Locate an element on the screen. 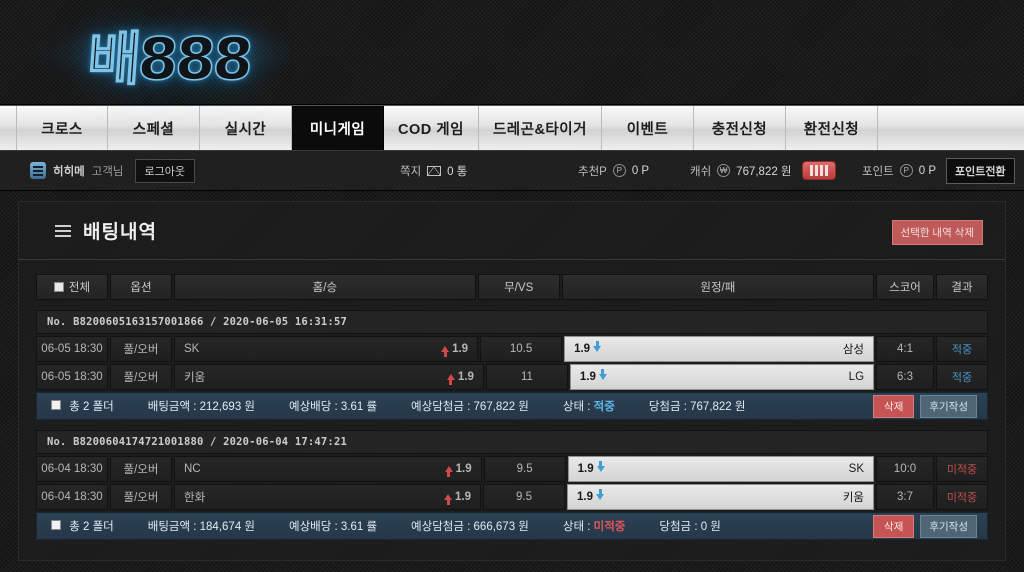 The image size is (1024, 572). bet-away-pick: 1.9 SK is located at coordinates (720, 469).